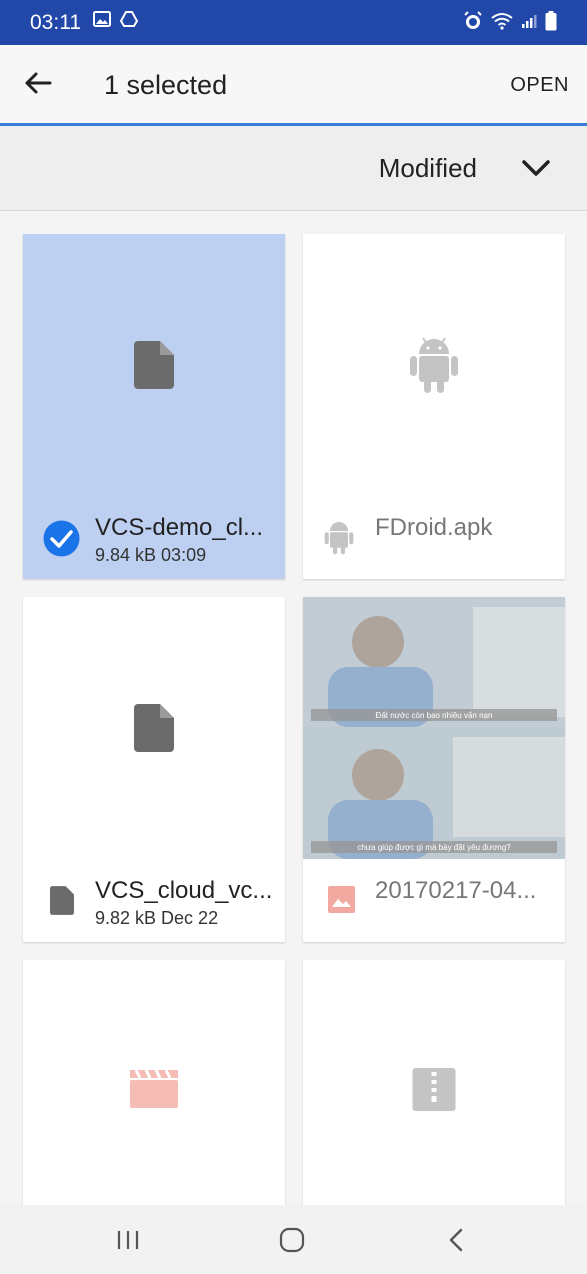 Image resolution: width=587 pixels, height=1274 pixels. What do you see at coordinates (61, 538) in the screenshot?
I see `check-circle-icon` at bounding box center [61, 538].